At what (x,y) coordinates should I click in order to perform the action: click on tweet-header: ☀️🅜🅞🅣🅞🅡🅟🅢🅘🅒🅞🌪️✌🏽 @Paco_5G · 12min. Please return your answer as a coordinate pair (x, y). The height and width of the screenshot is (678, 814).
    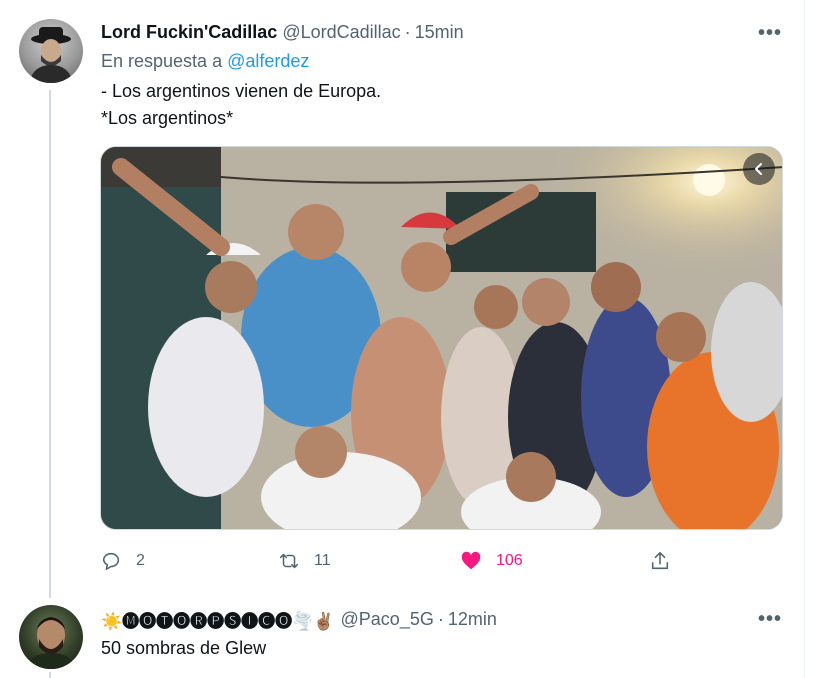
    Looking at the image, I should click on (299, 619).